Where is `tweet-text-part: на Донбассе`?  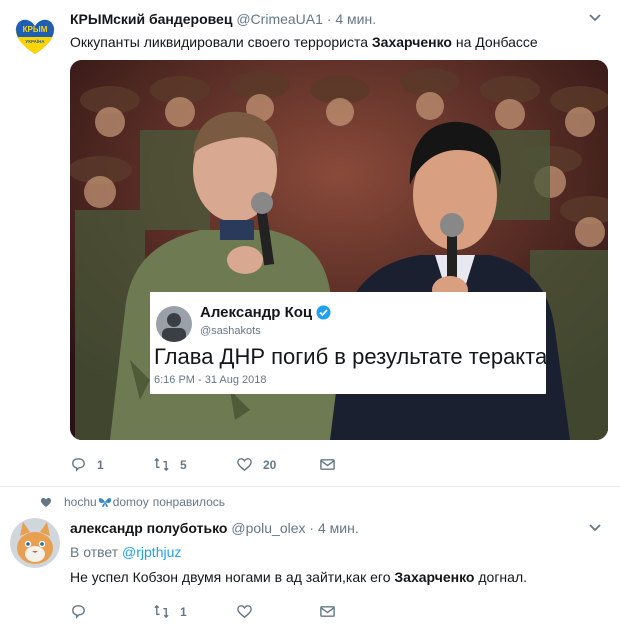
tweet-text-part: на Донбассе is located at coordinates (494, 42).